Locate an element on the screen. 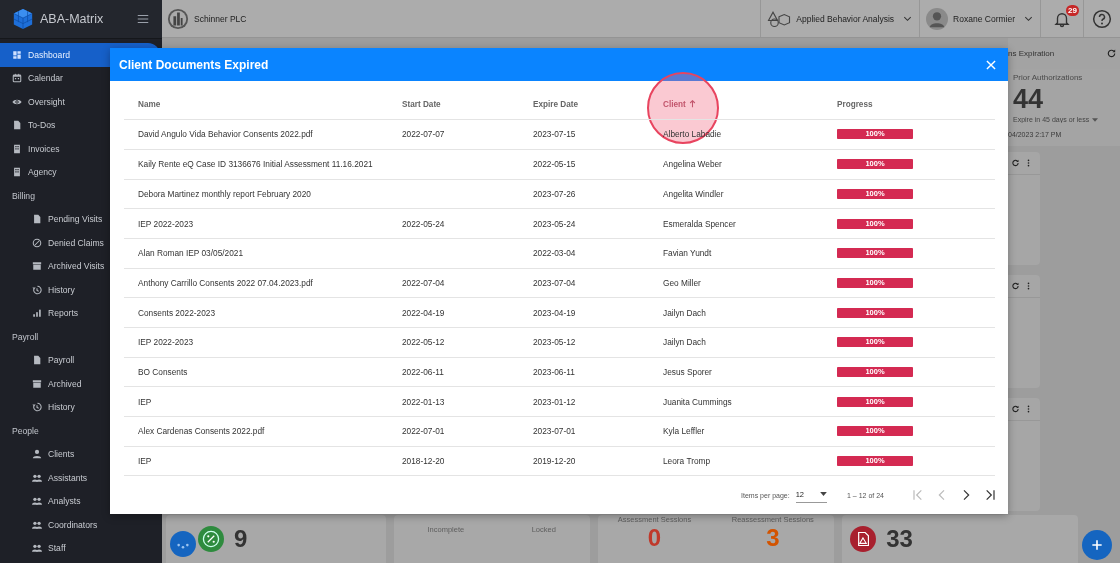  table-cell: Jesus Sporer is located at coordinates (687, 372).